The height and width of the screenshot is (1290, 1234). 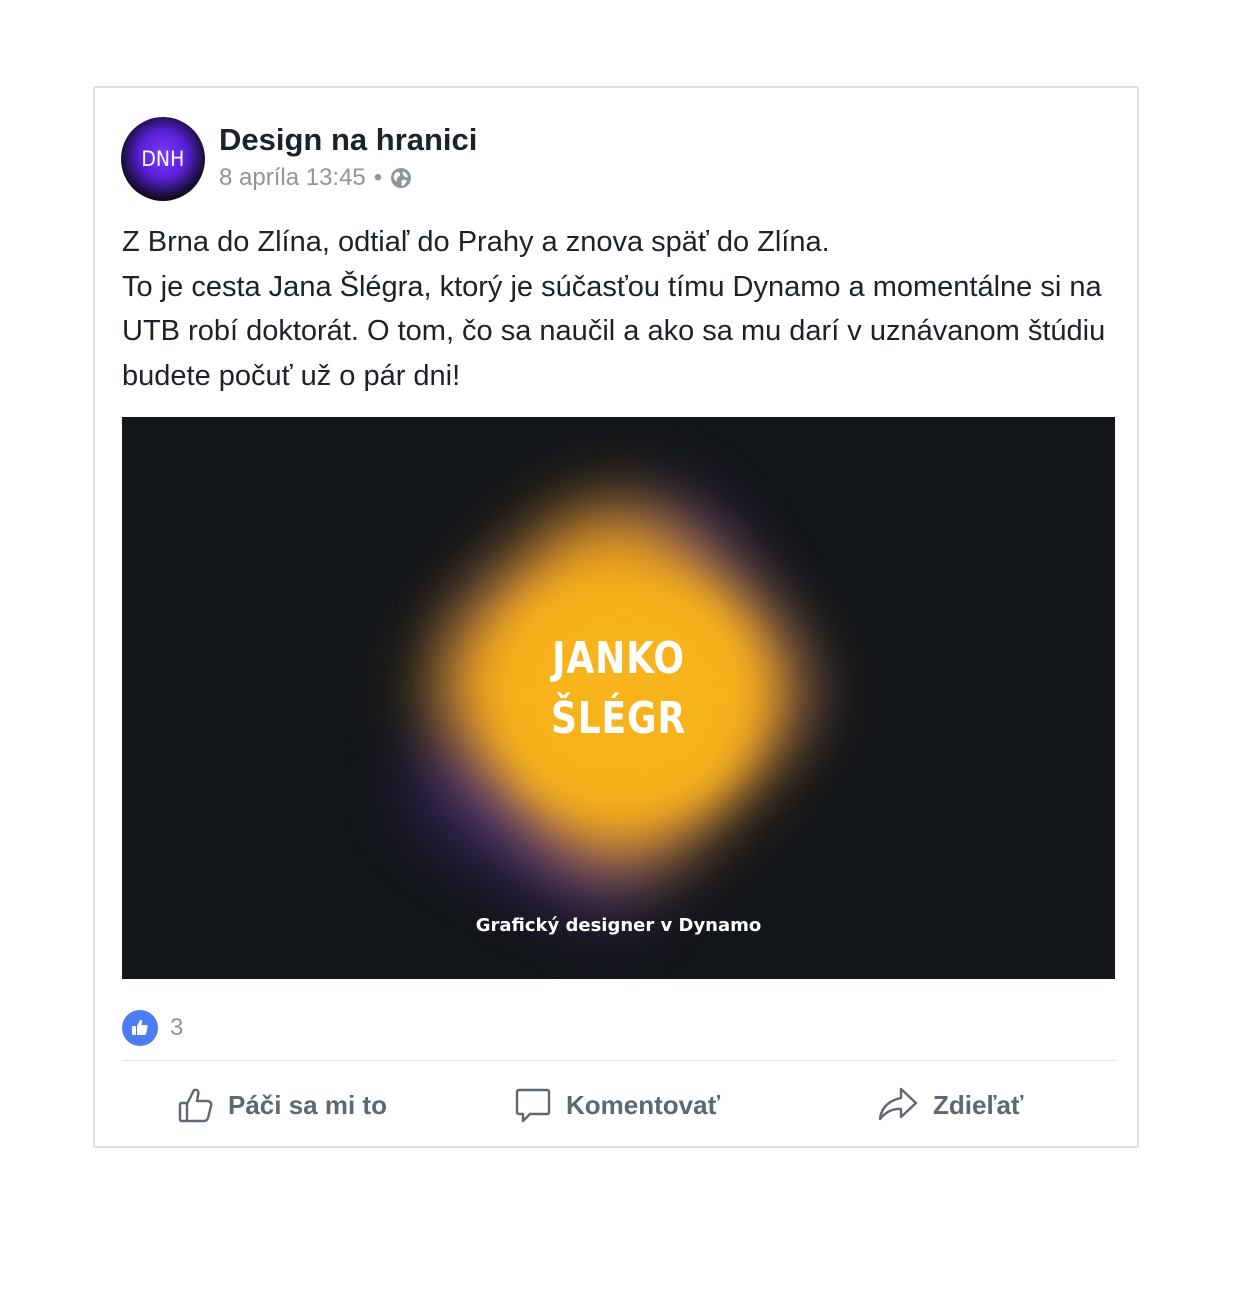 I want to click on post-meta: 8 apríla 13:45 •, so click(x=315, y=178).